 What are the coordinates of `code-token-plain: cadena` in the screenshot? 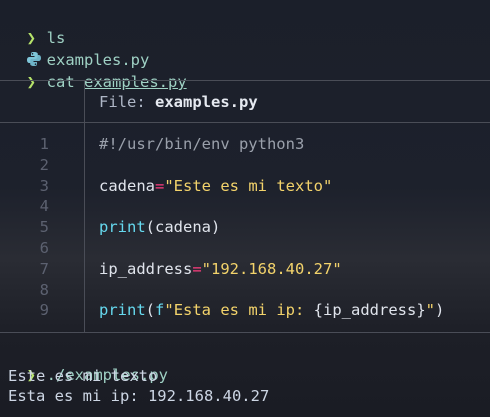 It's located at (127, 186).